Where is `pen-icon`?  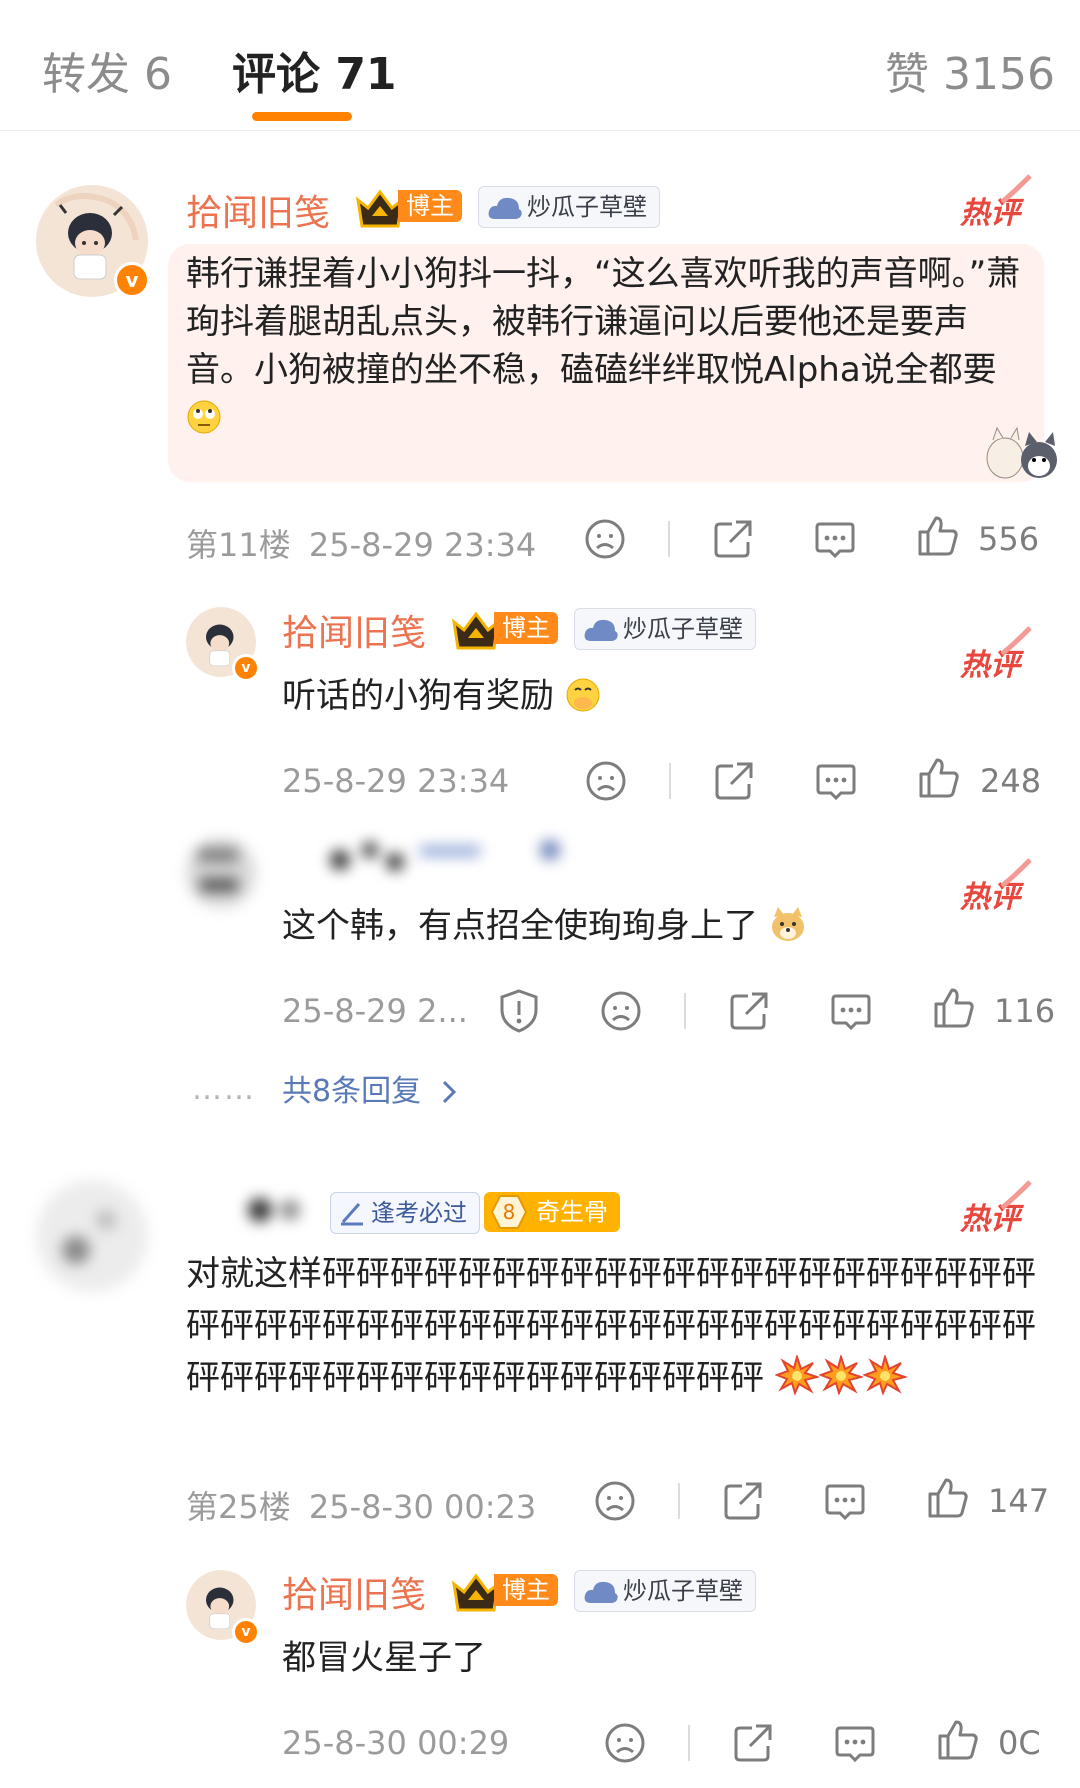 pen-icon is located at coordinates (352, 1214).